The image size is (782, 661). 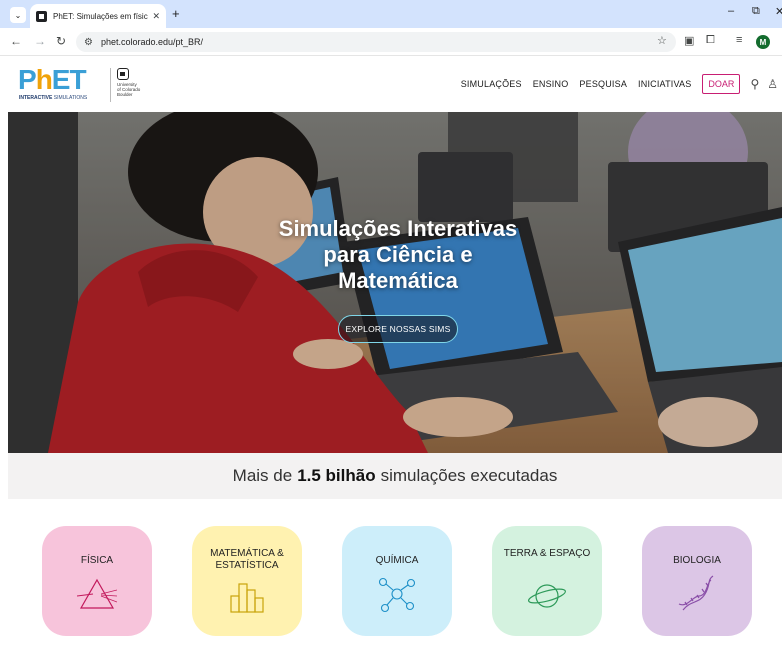 I want to click on reload-icon: ↻, so click(x=61, y=41).